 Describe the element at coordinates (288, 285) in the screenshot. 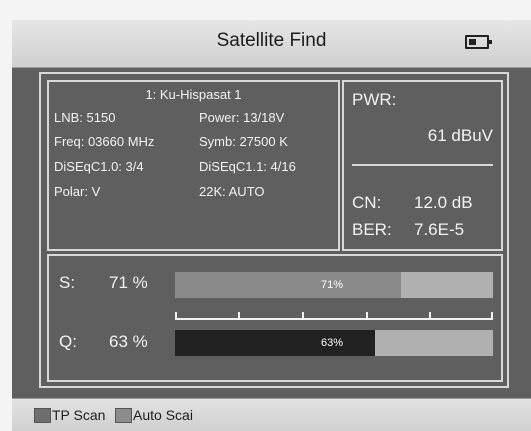

I see `strength-bar-fill` at that location.